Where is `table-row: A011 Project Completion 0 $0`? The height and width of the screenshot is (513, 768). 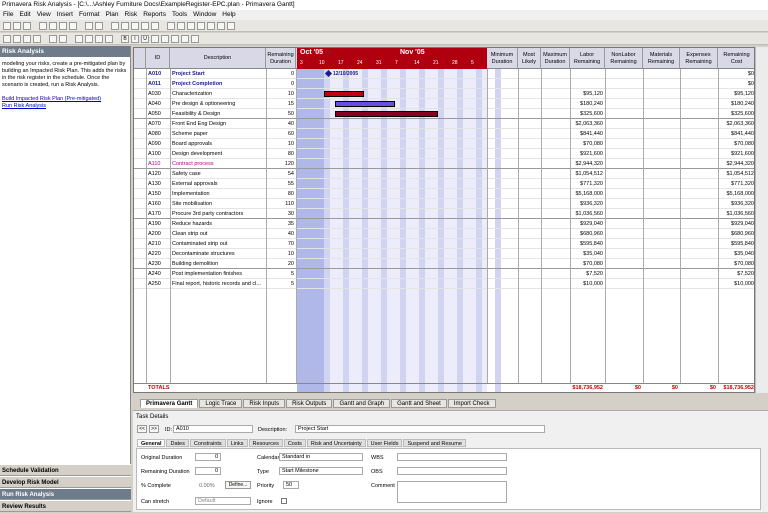 table-row: A011 Project Completion 0 $0 is located at coordinates (444, 84).